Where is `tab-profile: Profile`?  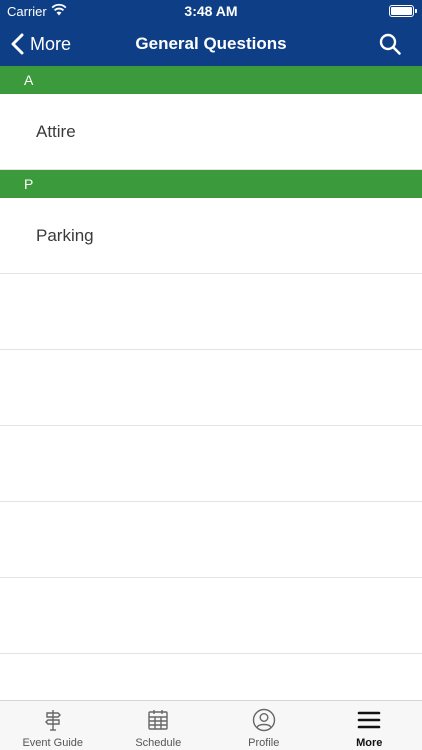
tab-profile: Profile is located at coordinates (264, 725).